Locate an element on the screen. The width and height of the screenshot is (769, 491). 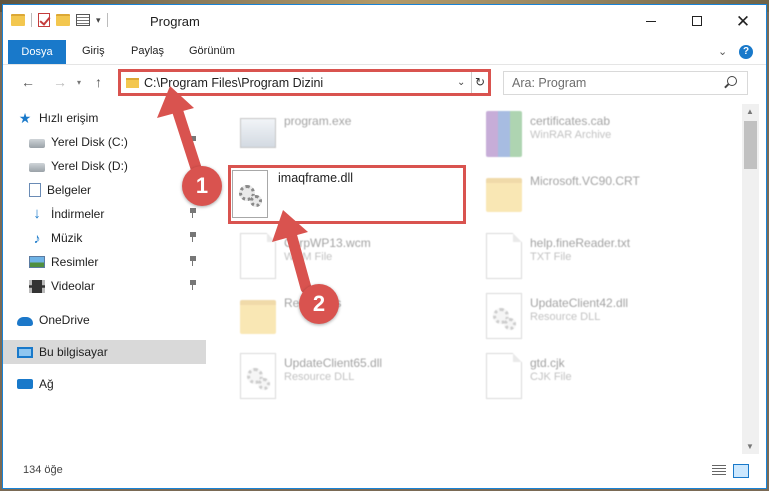
download-icon: ↓ is located at coordinates (37, 213).